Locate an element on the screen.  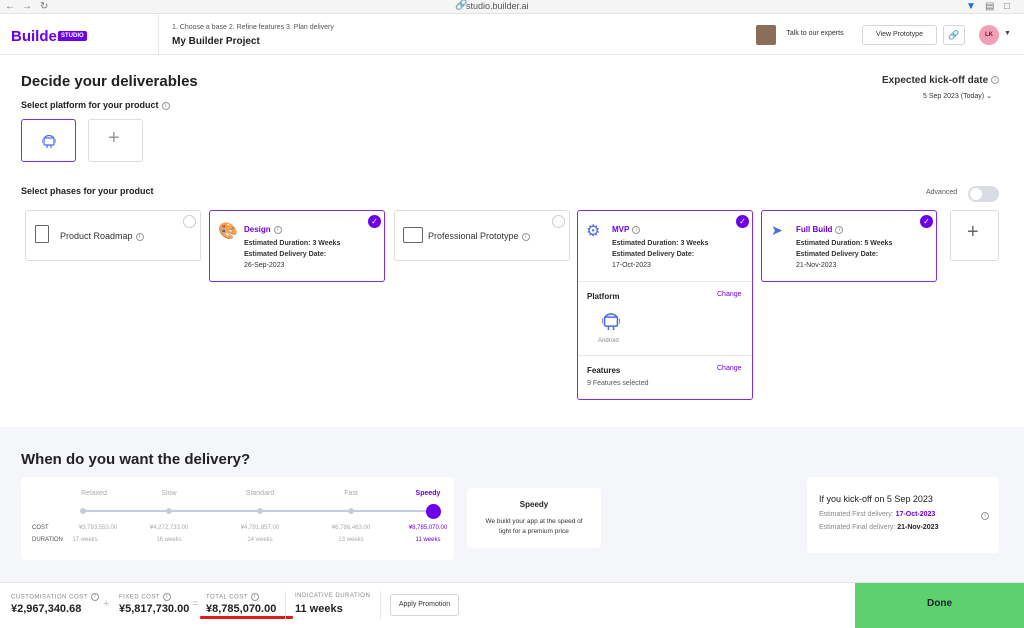
expert-avatar is located at coordinates (766, 35).